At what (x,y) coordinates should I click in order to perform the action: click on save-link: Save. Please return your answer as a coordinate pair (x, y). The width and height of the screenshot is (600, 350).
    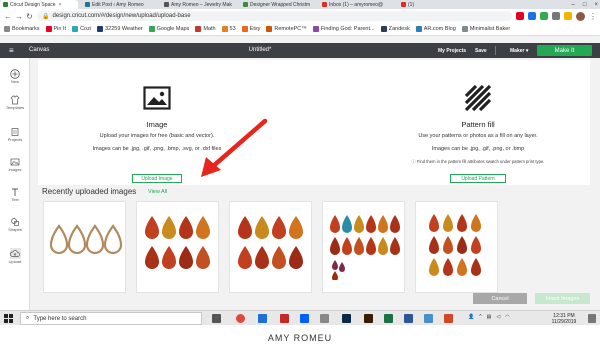
    Looking at the image, I should click on (481, 51).